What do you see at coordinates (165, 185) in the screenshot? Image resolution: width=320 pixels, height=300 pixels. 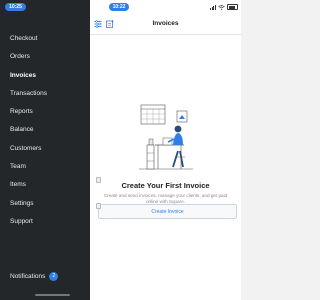 I see `empty-state-title: Create Your First Invoice` at bounding box center [165, 185].